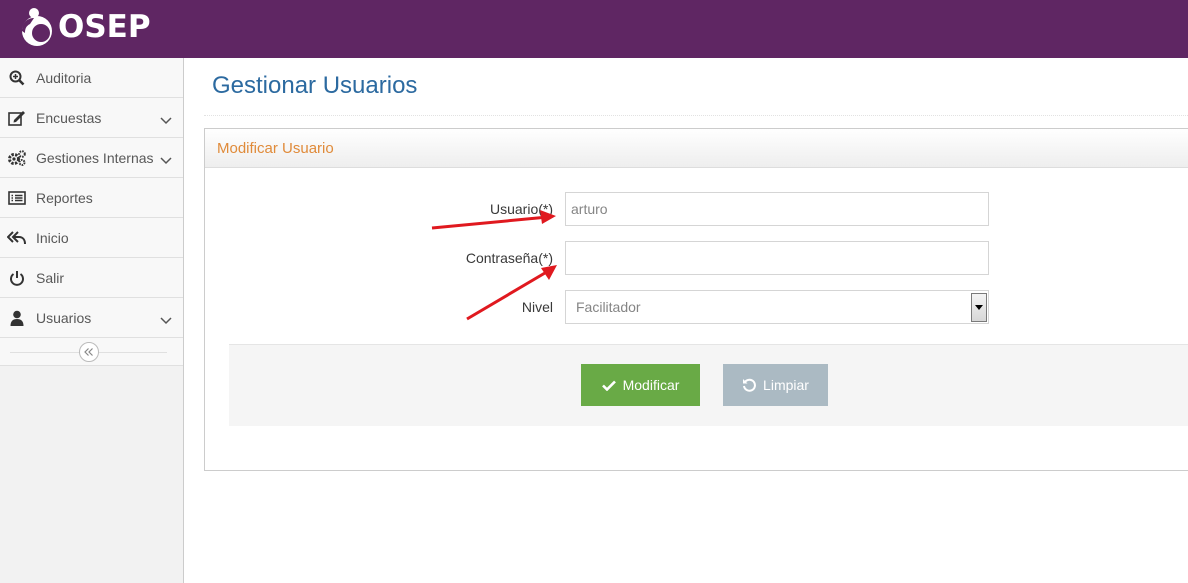 The width and height of the screenshot is (1188, 583). Describe the element at coordinates (16, 278) in the screenshot. I see `power-off-icon` at that location.